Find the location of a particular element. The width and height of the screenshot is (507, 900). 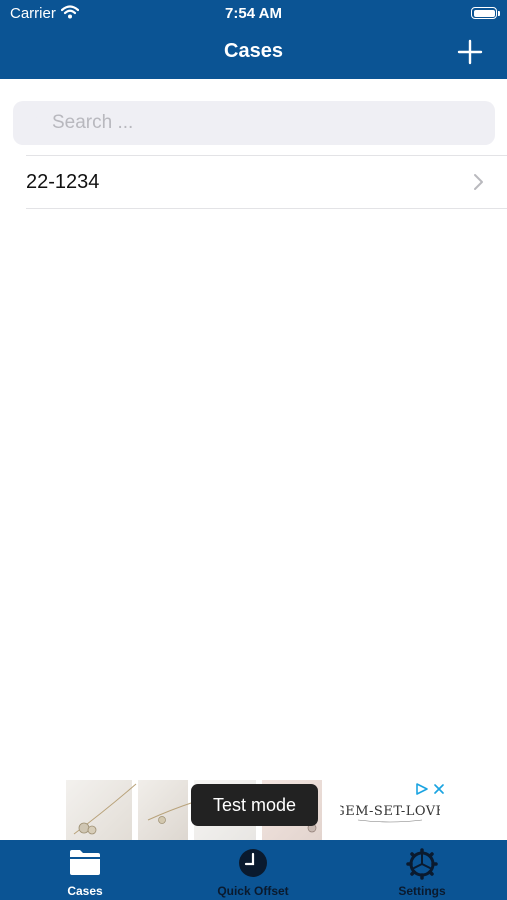

page-title: Cases is located at coordinates (253, 51).